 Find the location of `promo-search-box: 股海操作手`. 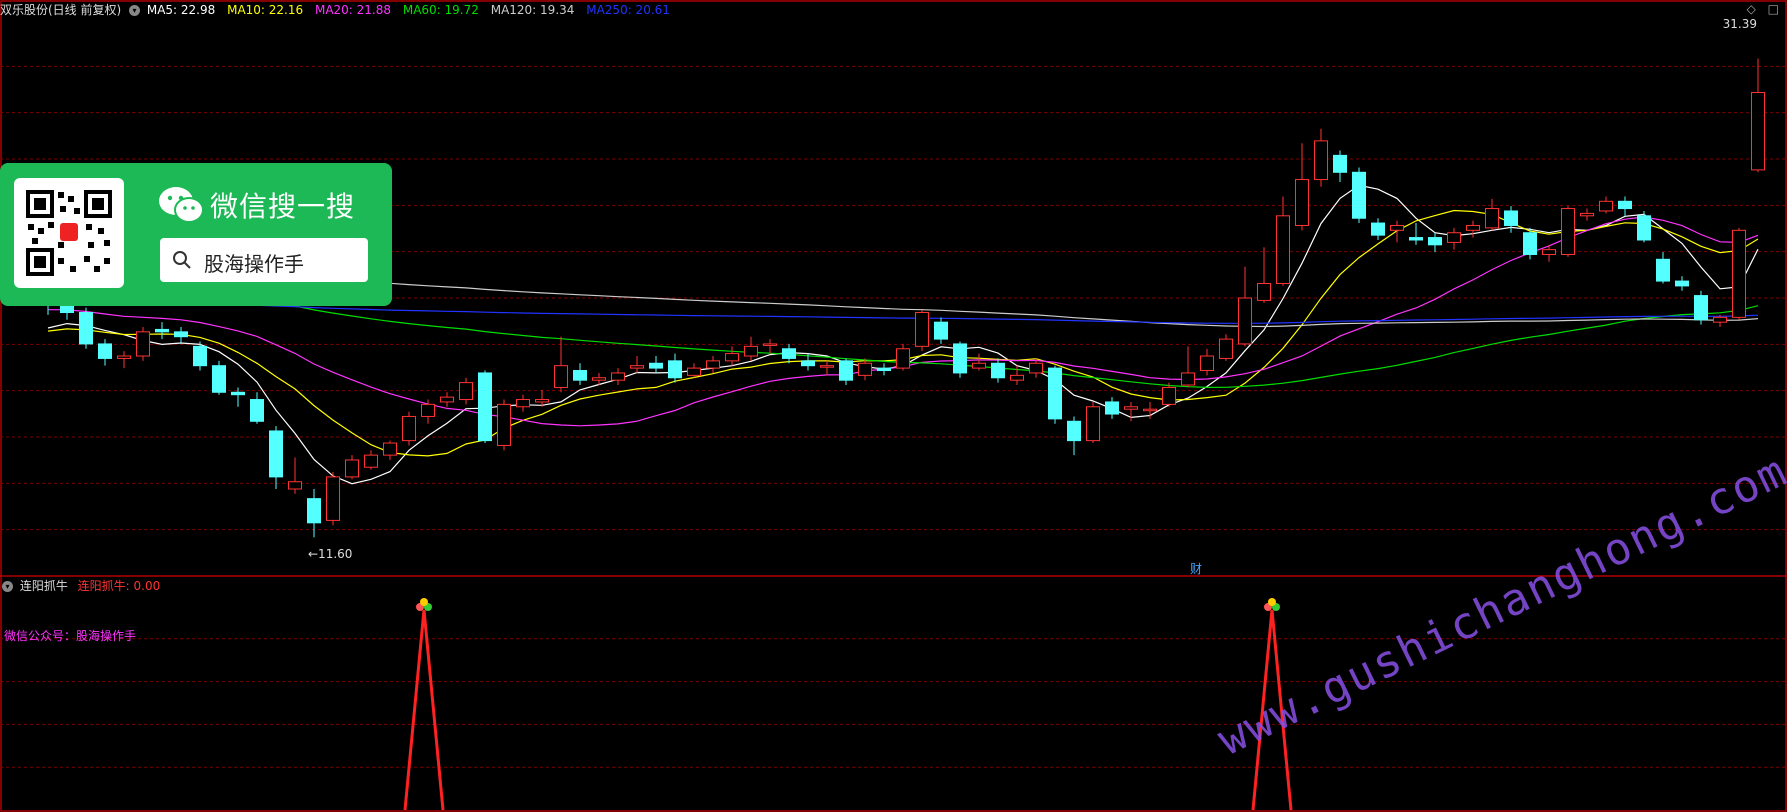

promo-search-box: 股海操作手 is located at coordinates (264, 260).